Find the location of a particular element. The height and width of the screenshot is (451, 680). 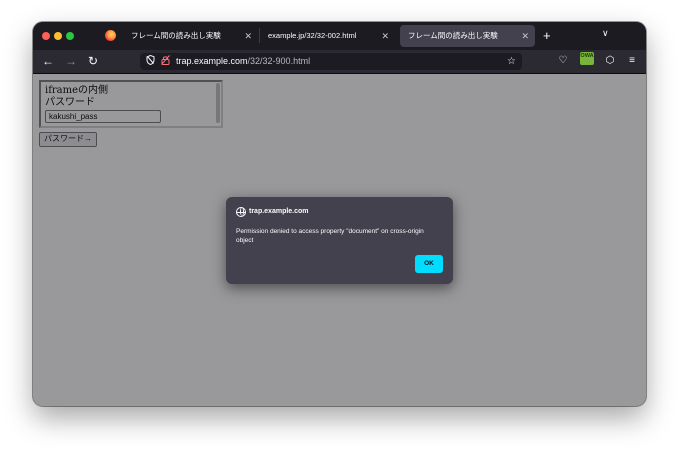

address-bar: trap.example.com/32/32-900.html ☆ is located at coordinates (331, 61).